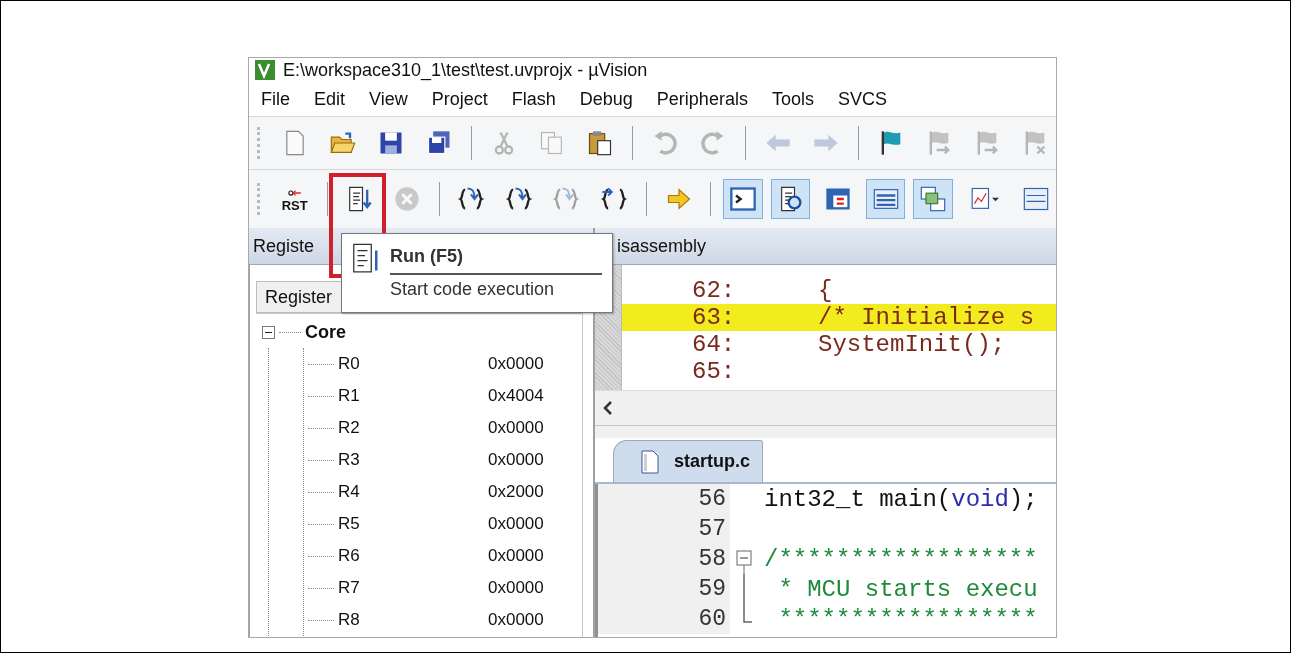  Describe the element at coordinates (704, 99) in the screenshot. I see `menu-item: Peripherals` at that location.